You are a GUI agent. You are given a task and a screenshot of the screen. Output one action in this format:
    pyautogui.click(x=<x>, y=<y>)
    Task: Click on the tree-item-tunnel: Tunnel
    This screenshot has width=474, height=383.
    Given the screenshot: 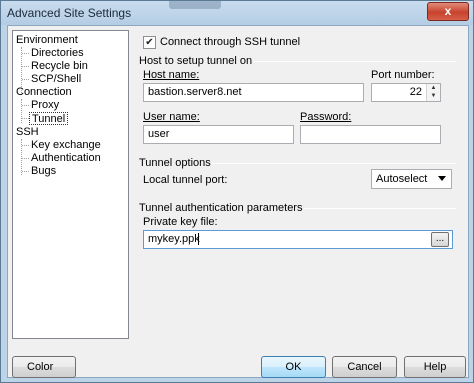 What is the action you would take?
    pyautogui.click(x=49, y=118)
    